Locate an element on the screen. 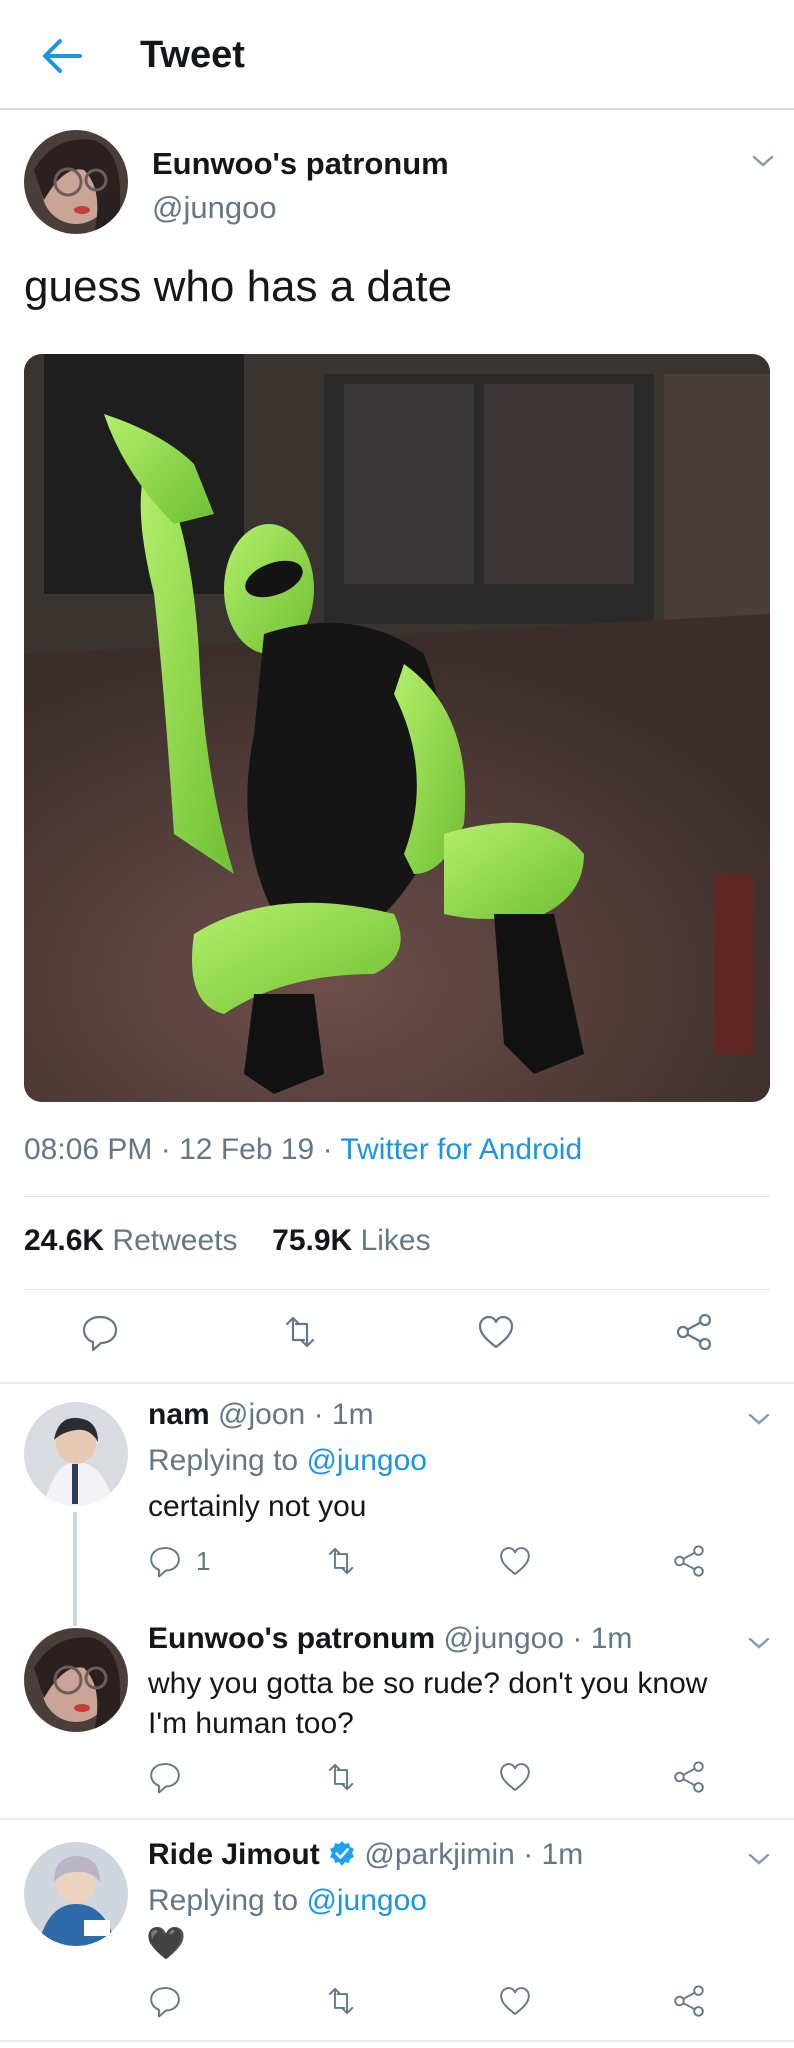 This screenshot has width=794, height=2048. retweets-stat: 24.6K Retweets is located at coordinates (130, 1240).